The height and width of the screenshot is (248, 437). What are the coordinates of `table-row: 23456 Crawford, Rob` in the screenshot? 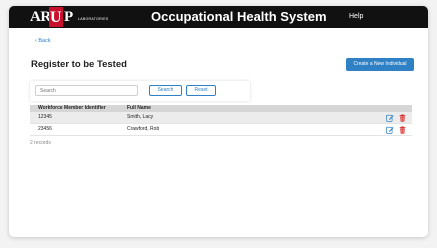 It's located at (221, 130).